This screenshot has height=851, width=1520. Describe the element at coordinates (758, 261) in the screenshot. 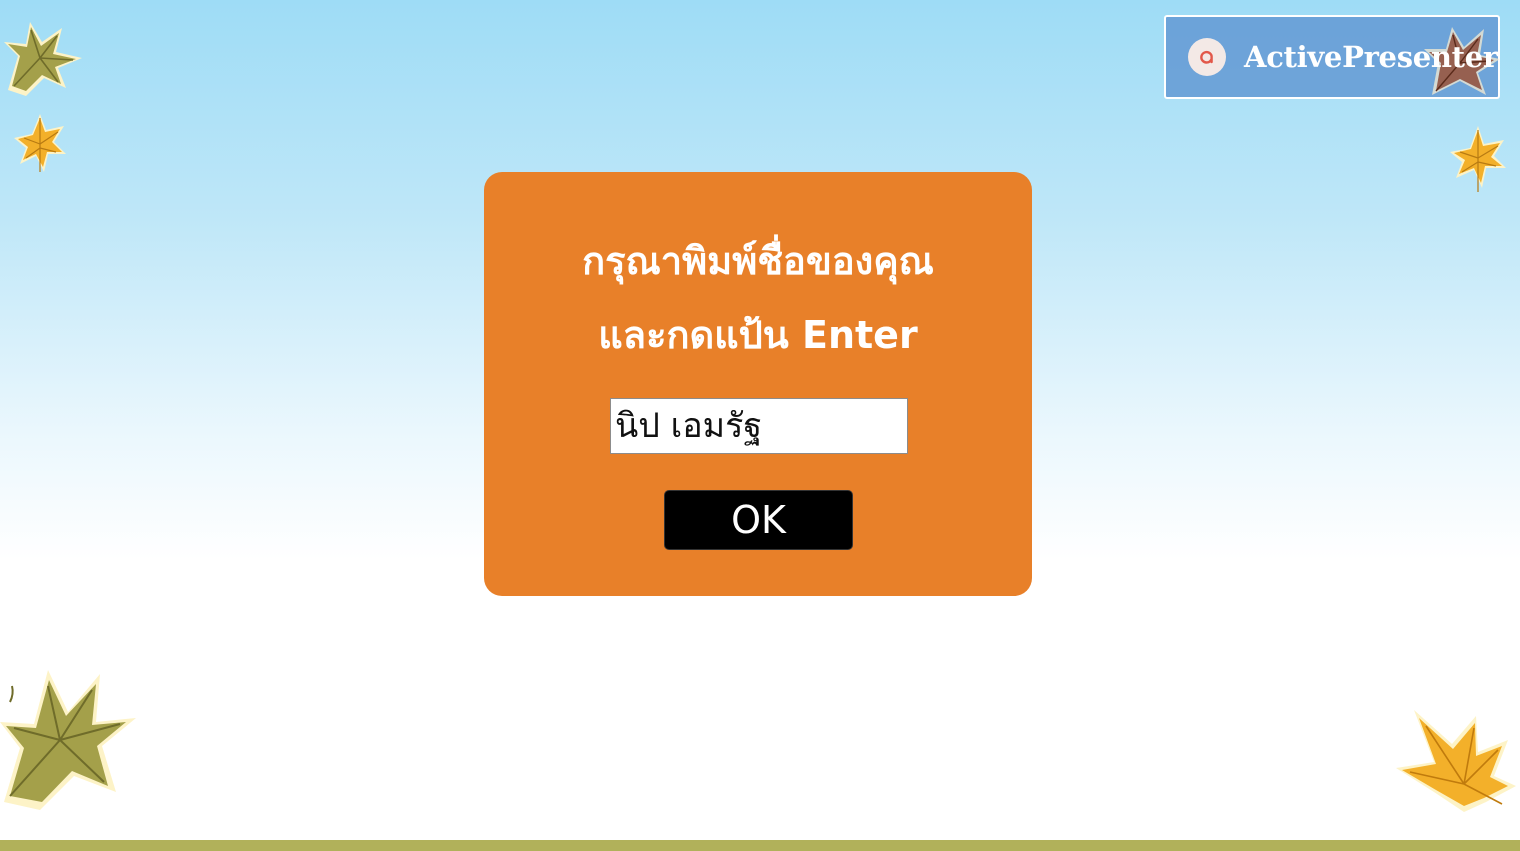

I see `prompt-line-1: กรุณาพิมพ์ชื่อของคุณ` at that location.